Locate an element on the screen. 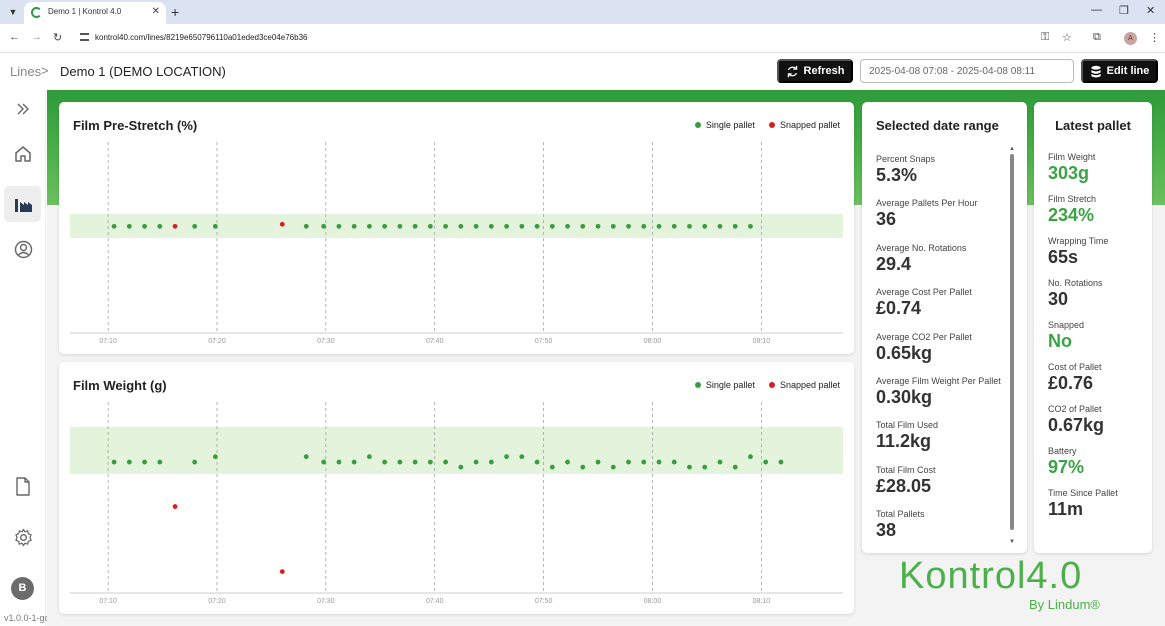 The image size is (1165, 626). profile-icon is located at coordinates (23, 249).